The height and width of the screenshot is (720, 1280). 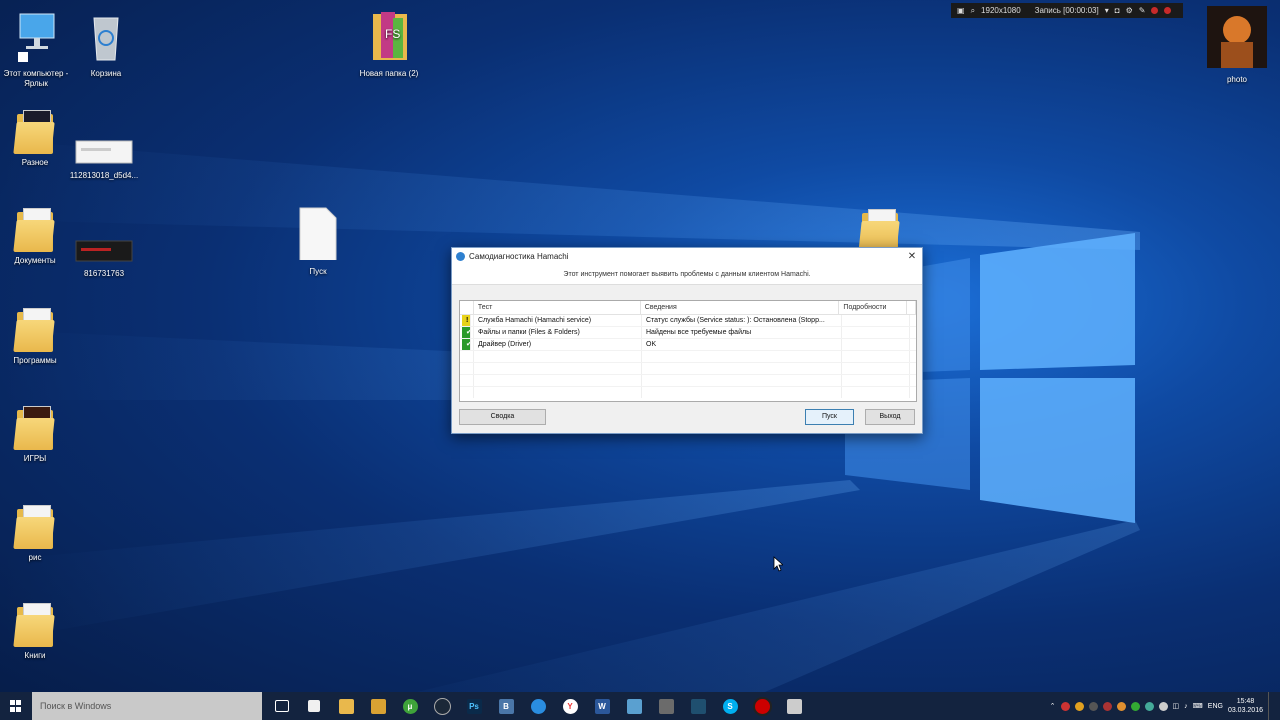 I want to click on desktop-icon-games: ИГРЫ, so click(x=36, y=434).